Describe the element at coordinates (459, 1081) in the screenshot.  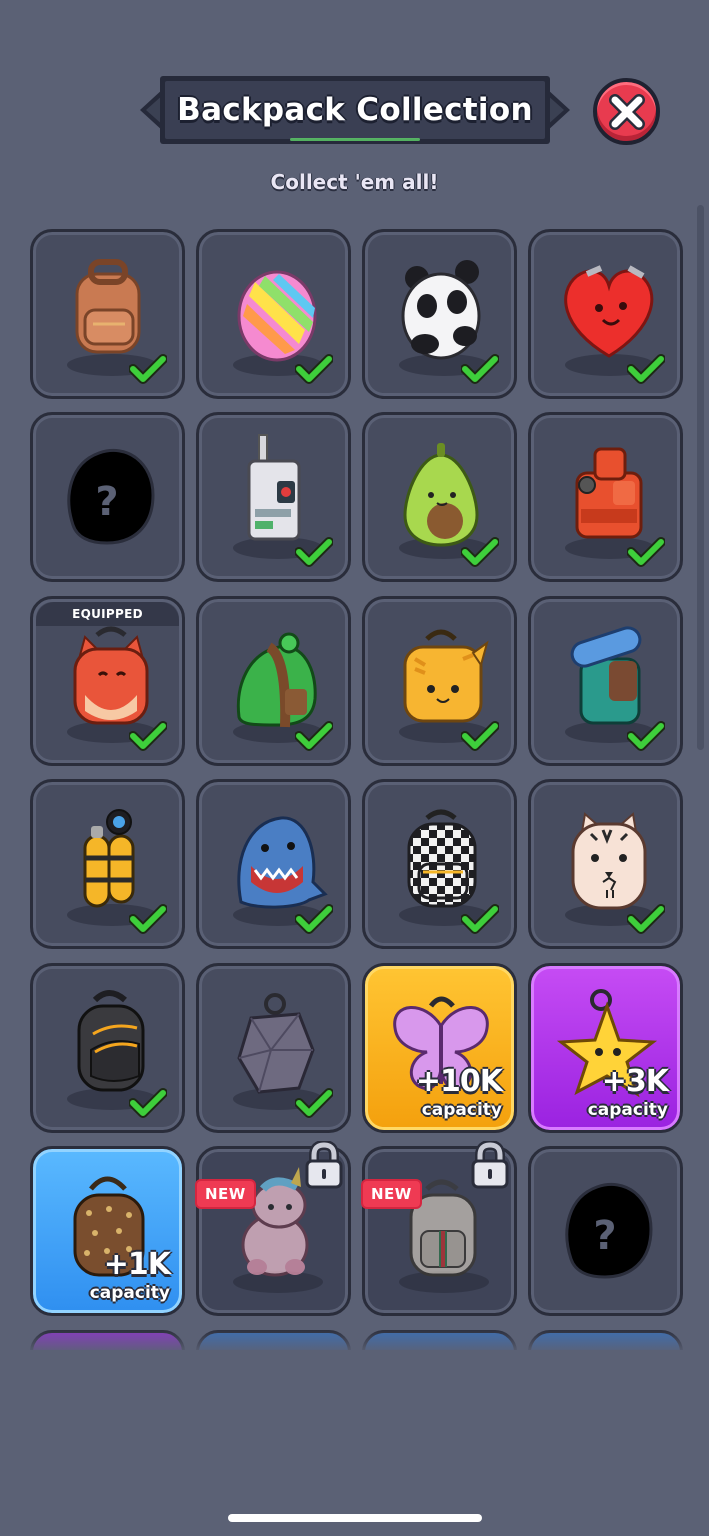
I see `capacity-bonus-amount: +10K` at that location.